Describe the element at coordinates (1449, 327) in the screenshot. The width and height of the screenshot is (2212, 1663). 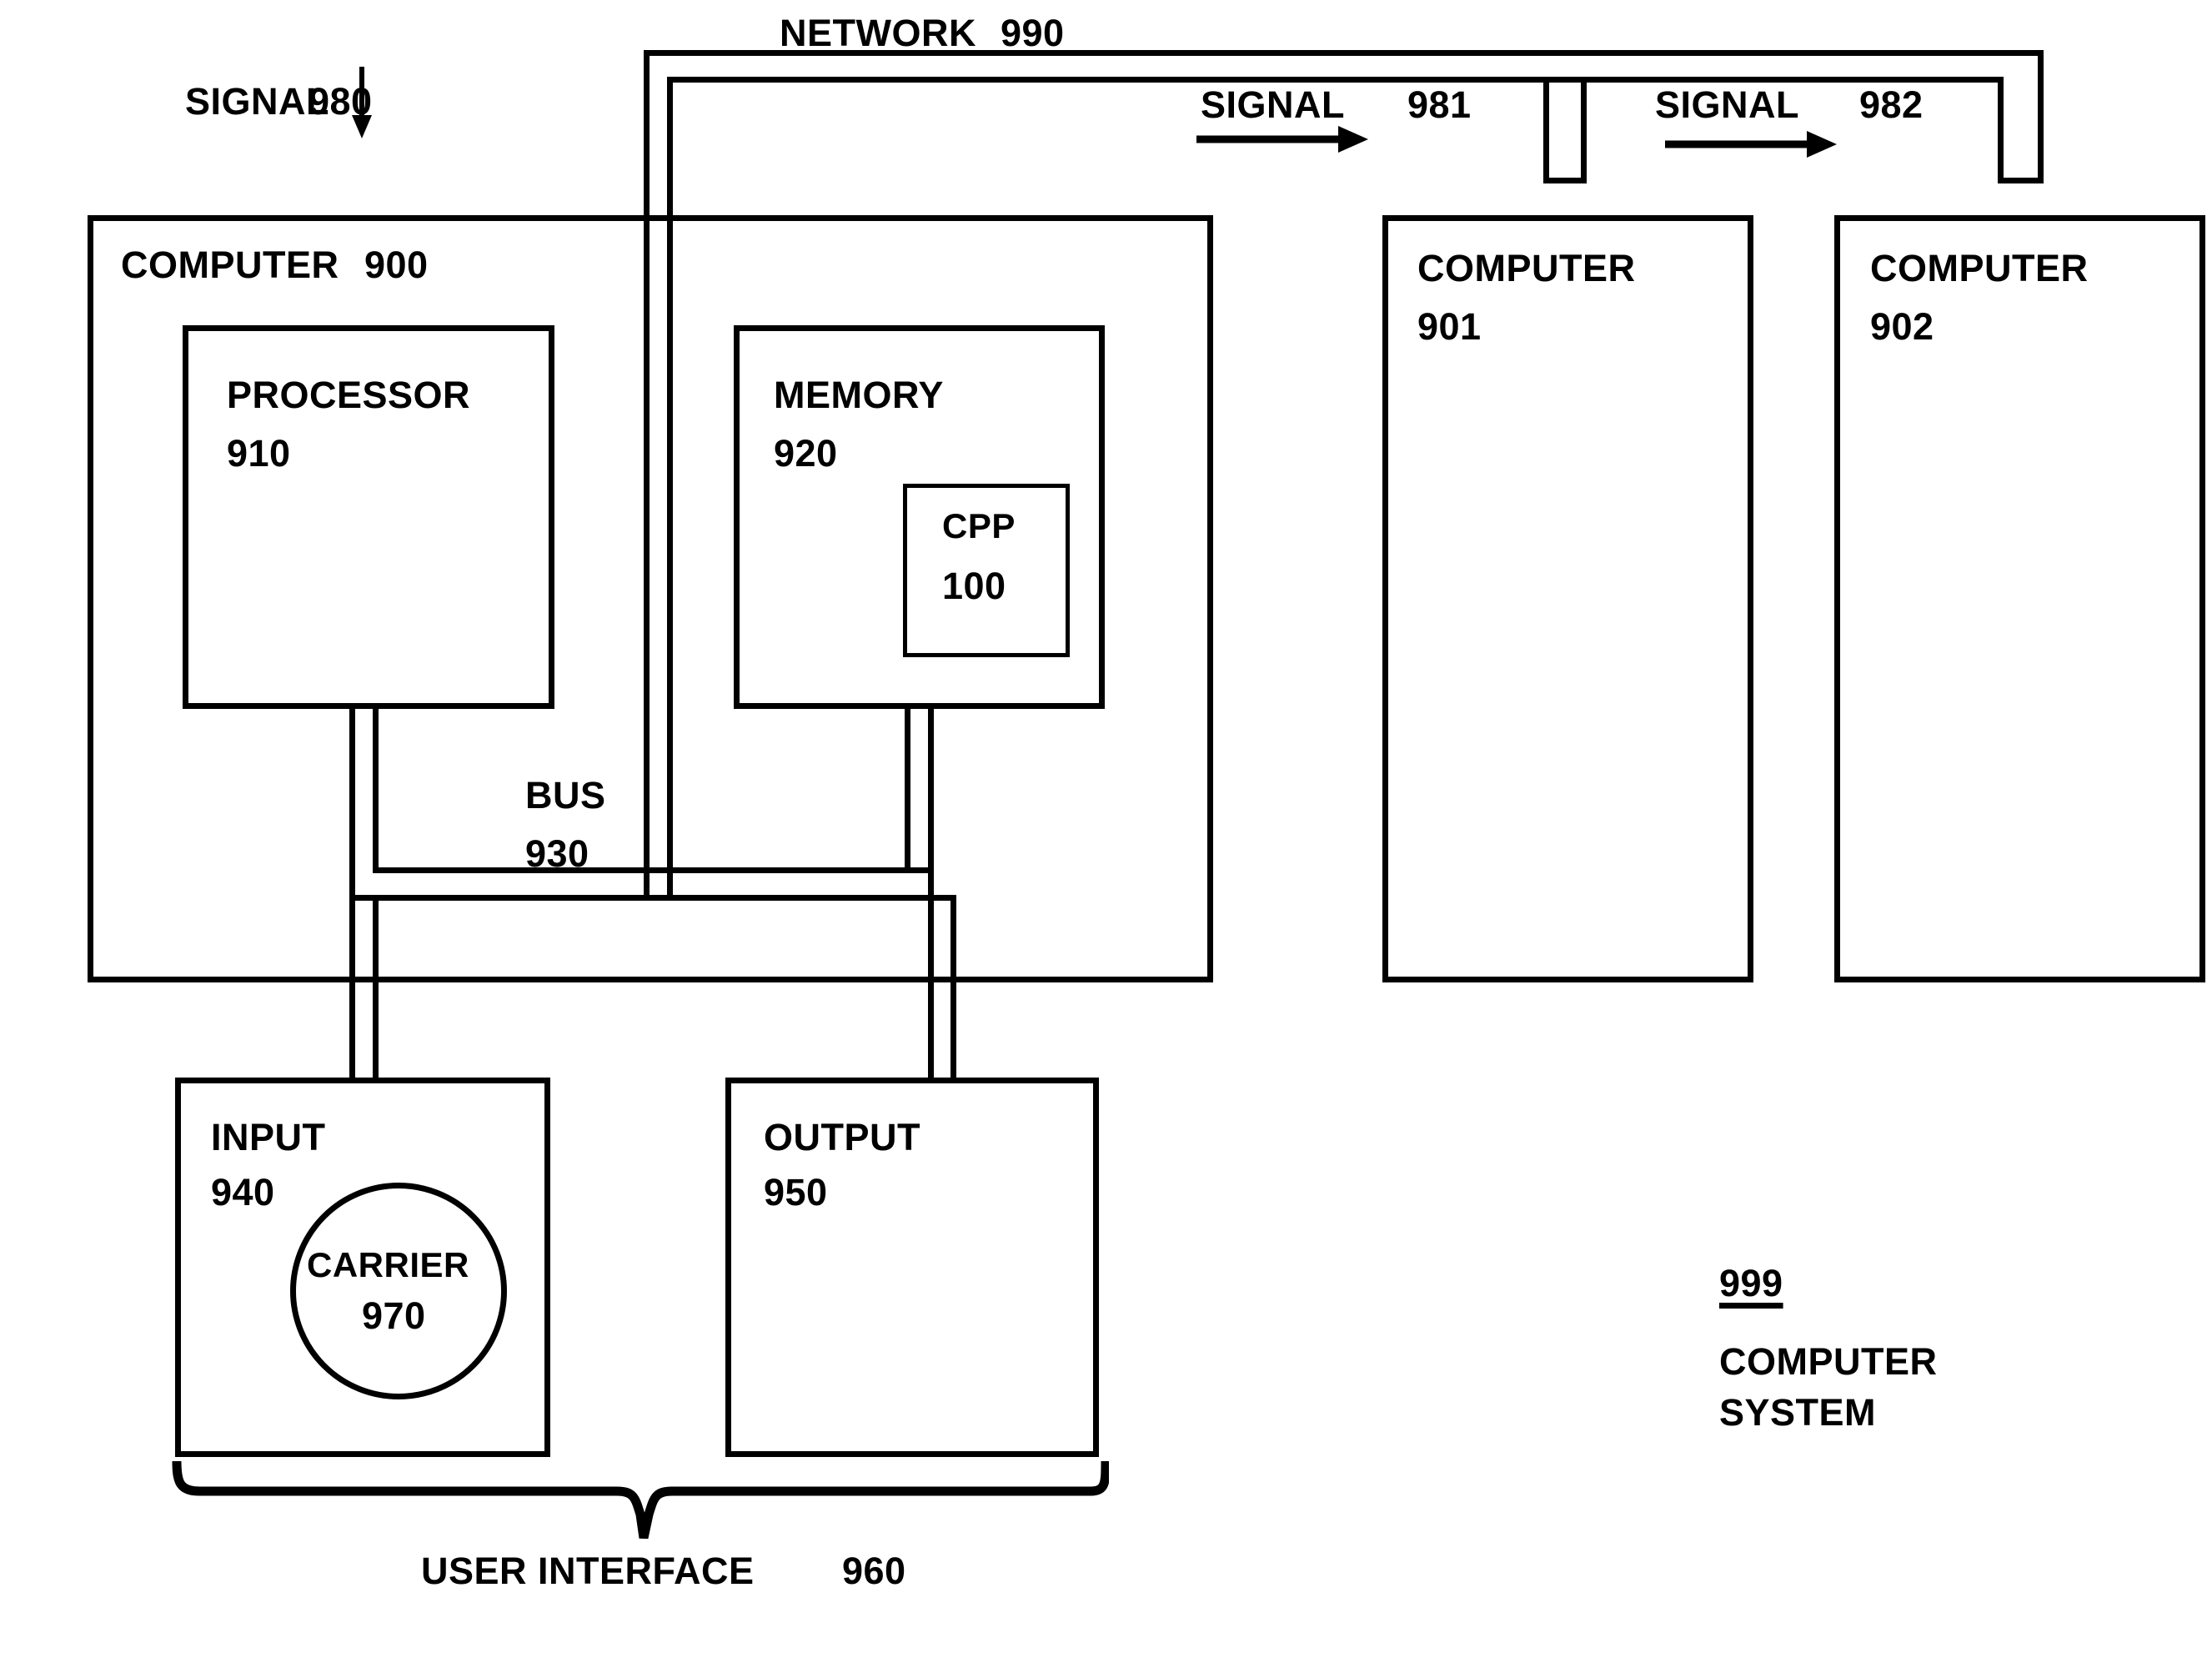
I see `computer-901-number: 901` at that location.